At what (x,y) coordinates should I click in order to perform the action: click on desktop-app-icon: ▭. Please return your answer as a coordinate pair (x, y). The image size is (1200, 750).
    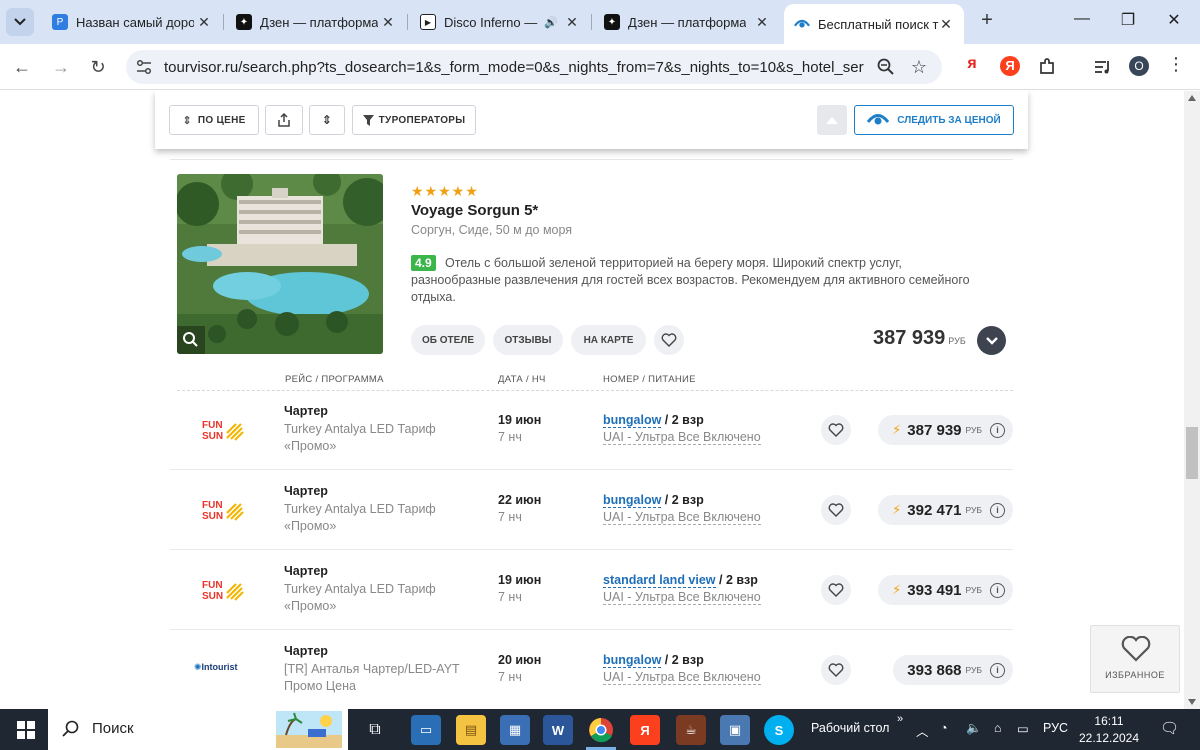
    Looking at the image, I should click on (426, 730).